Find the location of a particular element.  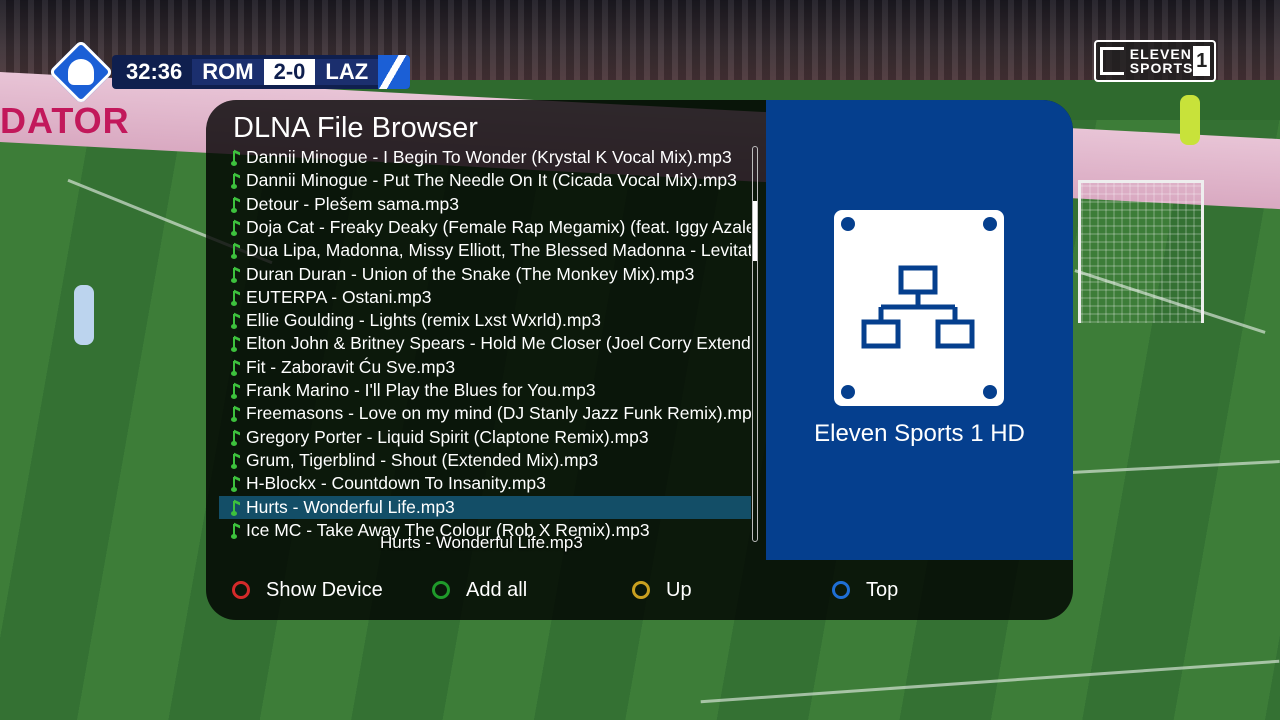

up-button: Up is located at coordinates (662, 590).